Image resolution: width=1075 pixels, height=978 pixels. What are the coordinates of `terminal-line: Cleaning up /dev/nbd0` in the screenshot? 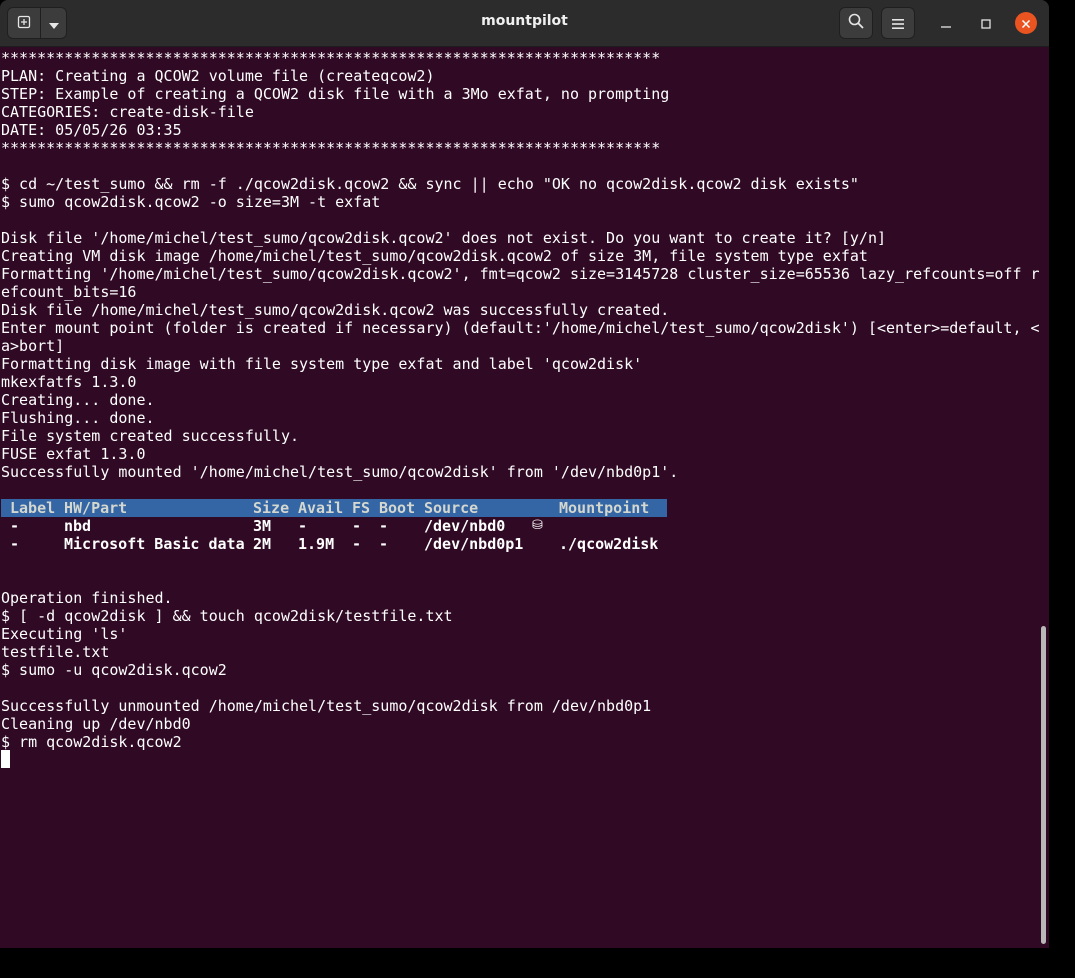 It's located at (96, 724).